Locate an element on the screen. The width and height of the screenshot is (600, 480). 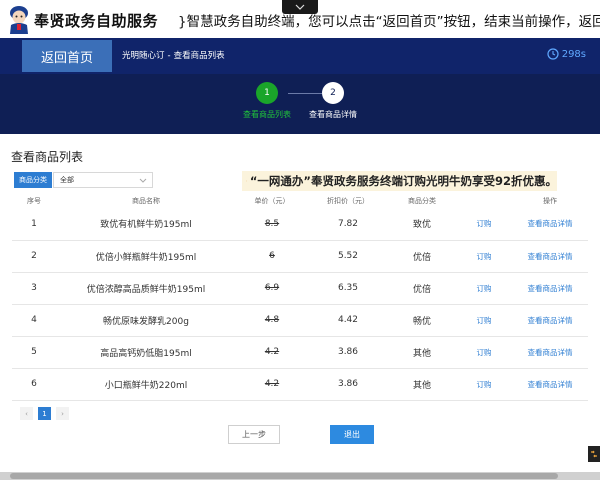
product-name: 优倍小鲜瓶鲜牛奶195ml is located at coordinates (146, 256).